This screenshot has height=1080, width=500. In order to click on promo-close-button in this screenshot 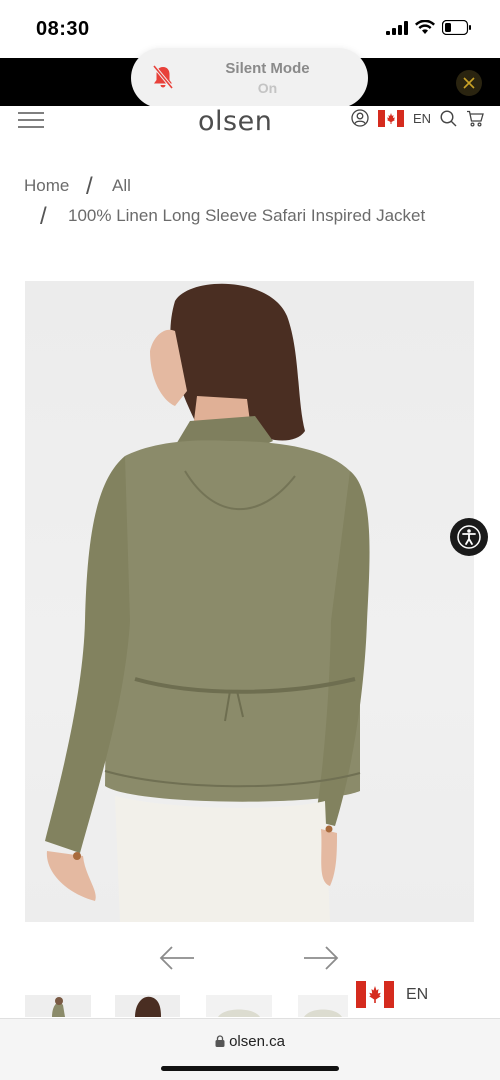, I will do `click(469, 83)`.